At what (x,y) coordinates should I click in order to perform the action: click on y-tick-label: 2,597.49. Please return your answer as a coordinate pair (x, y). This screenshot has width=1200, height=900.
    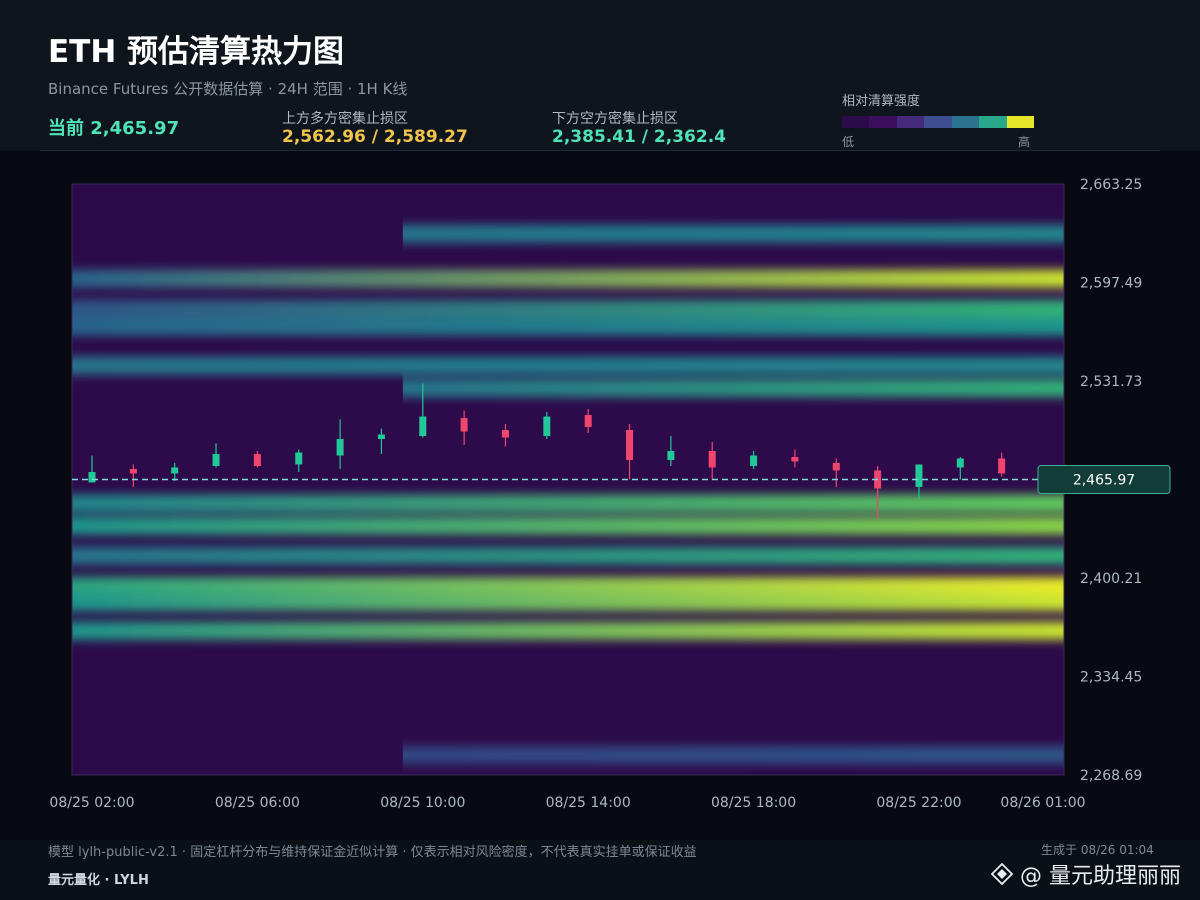
    Looking at the image, I should click on (1111, 284).